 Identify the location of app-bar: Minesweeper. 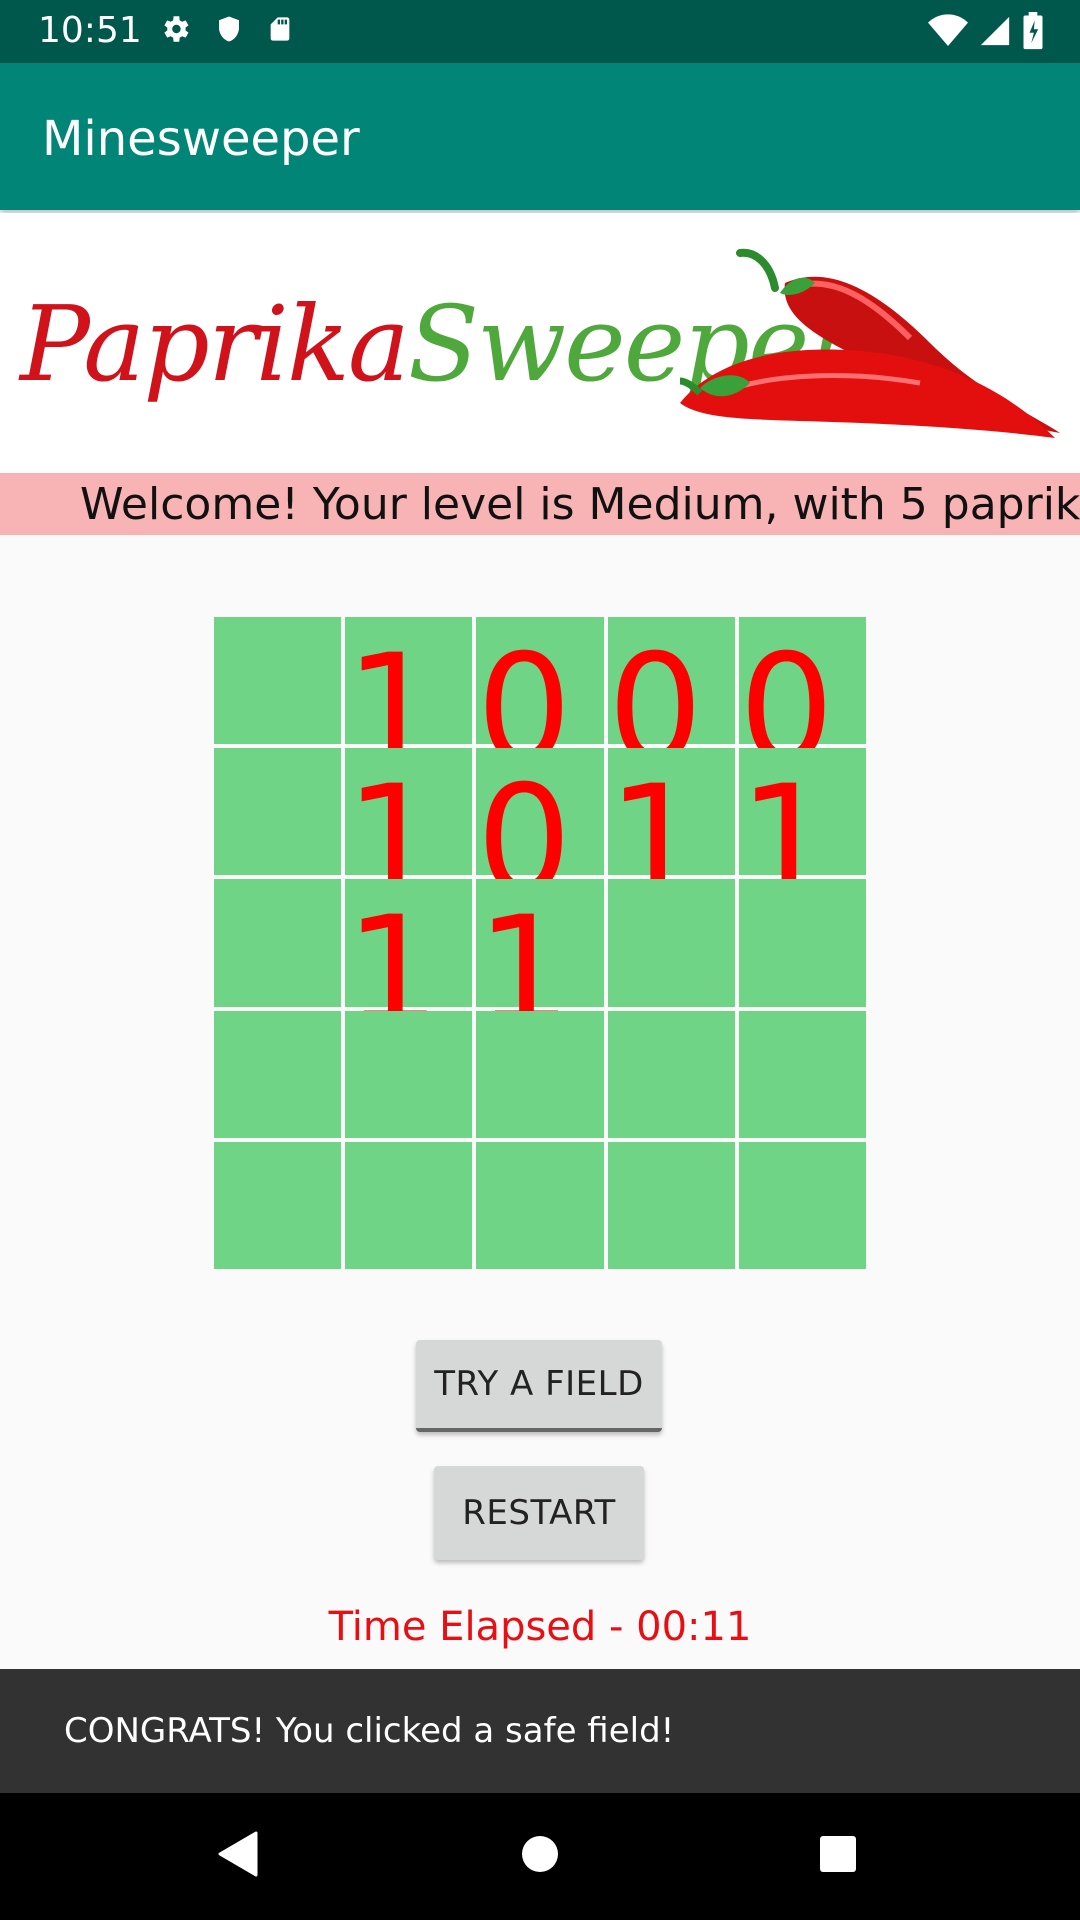
(540, 136).